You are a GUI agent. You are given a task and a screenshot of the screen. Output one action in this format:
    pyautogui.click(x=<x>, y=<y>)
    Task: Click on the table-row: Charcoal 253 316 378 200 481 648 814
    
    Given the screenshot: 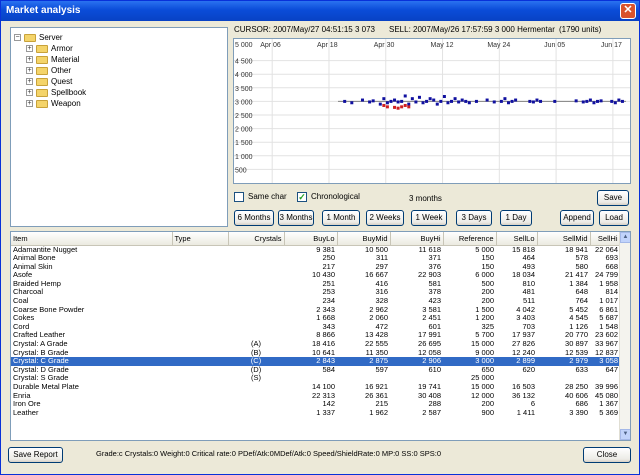 What is the action you would take?
    pyautogui.click(x=315, y=292)
    